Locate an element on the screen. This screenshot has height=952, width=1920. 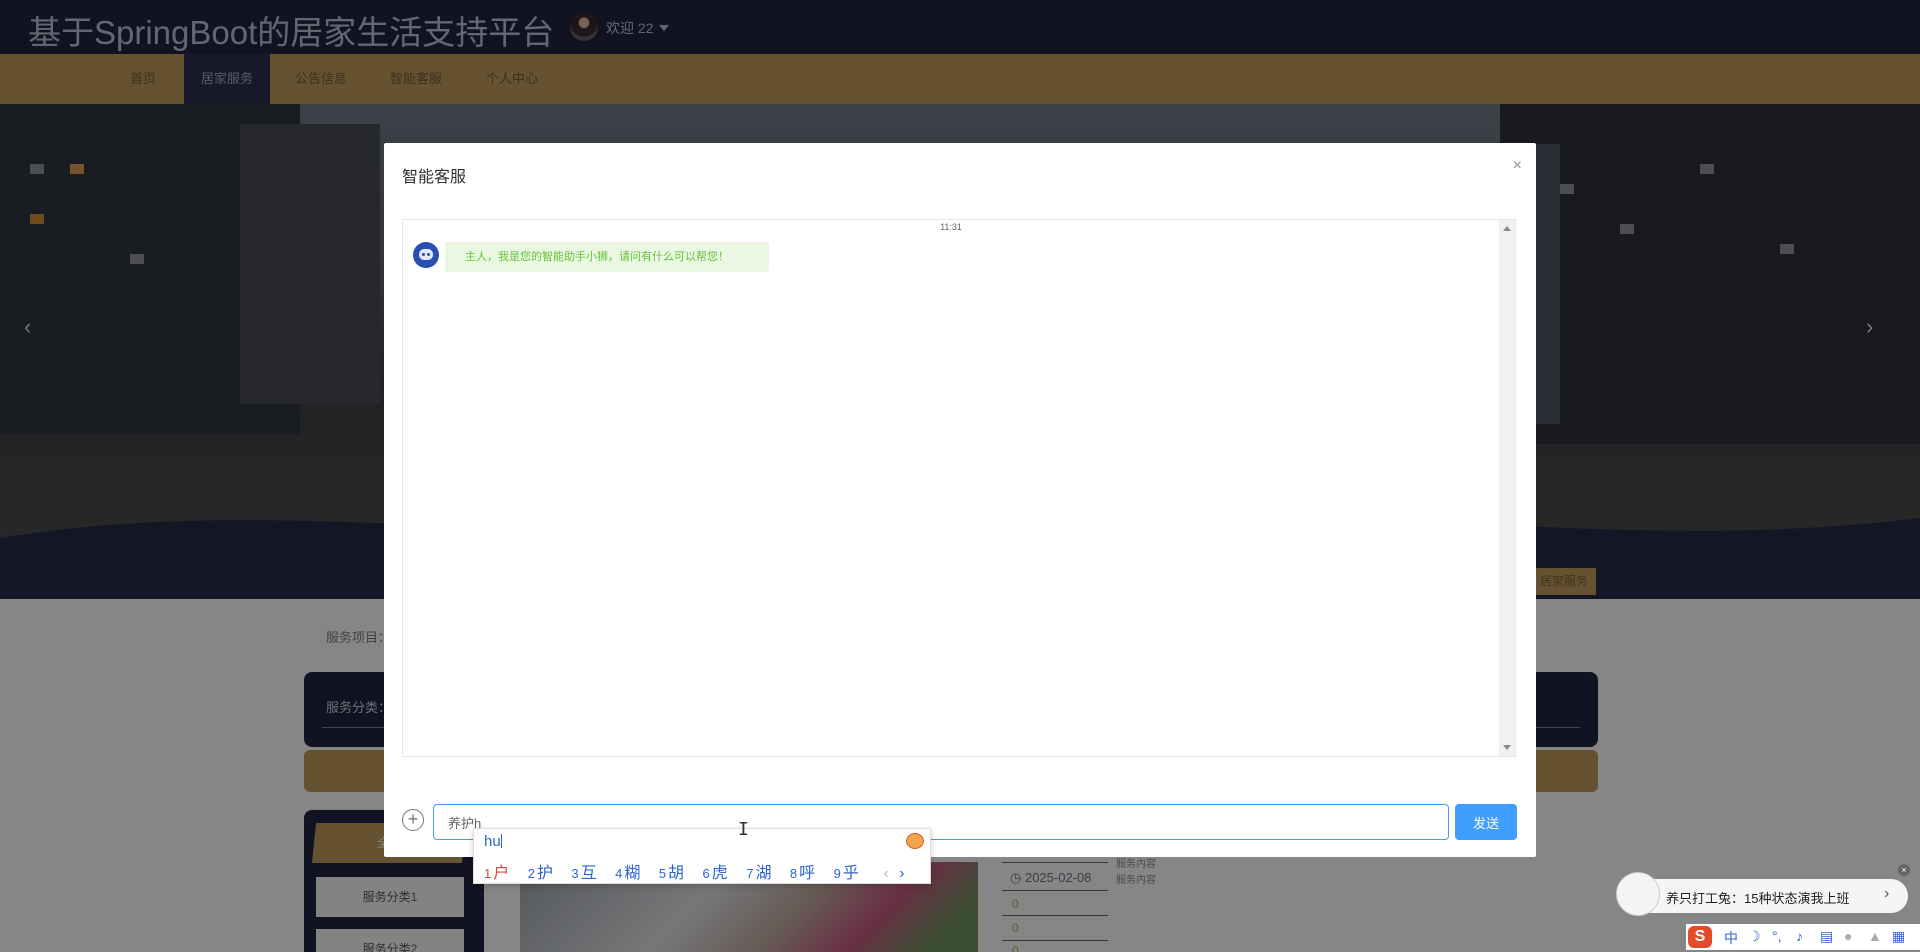
ime-candidate: 9乎 is located at coordinates (846, 871).